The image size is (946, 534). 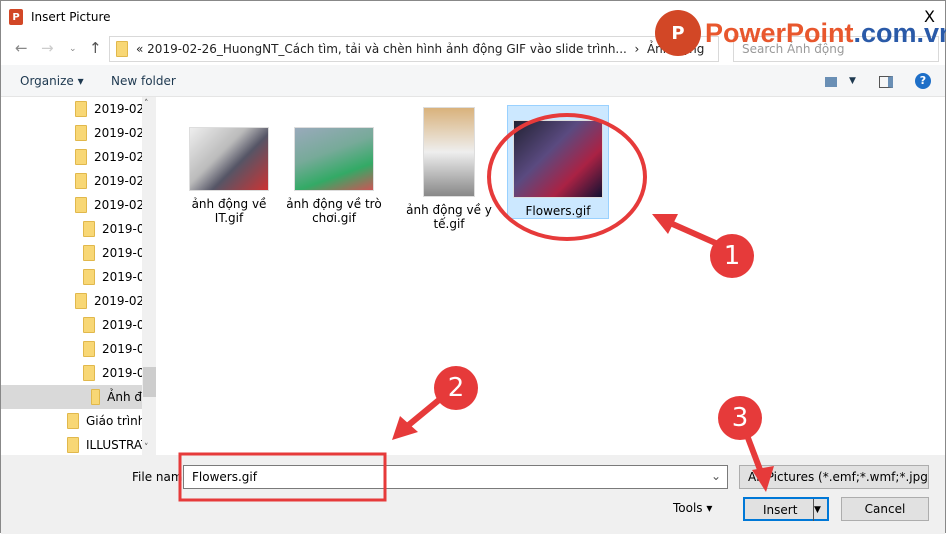 I want to click on file-item-selected: Flowers.gif, so click(x=558, y=162).